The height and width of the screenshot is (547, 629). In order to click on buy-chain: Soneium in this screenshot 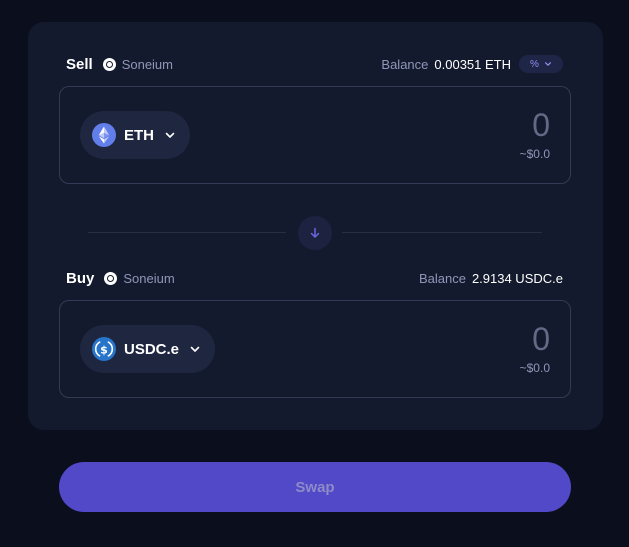, I will do `click(139, 278)`.